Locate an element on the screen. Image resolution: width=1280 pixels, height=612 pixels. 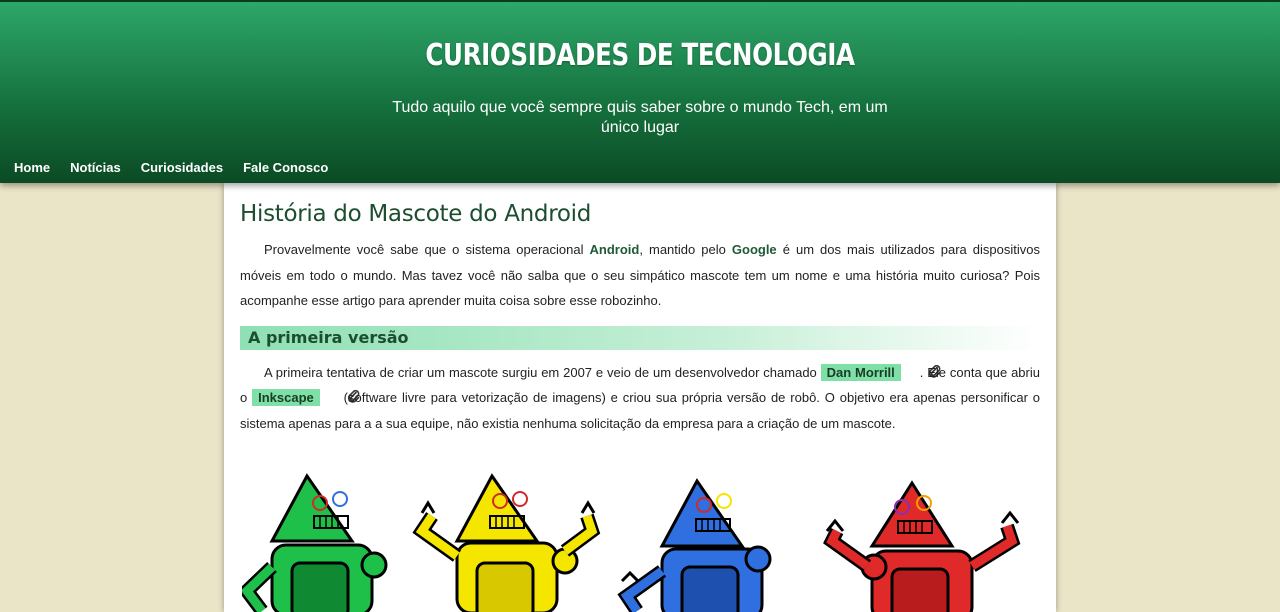
site-title: CURIOSIDADES DE TECNOLOGIA is located at coordinates (640, 55).